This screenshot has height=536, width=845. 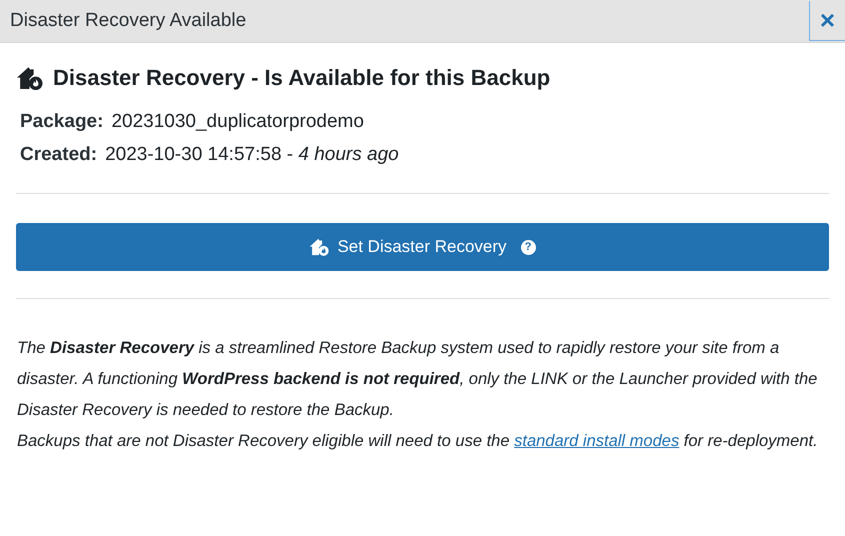 I want to click on set-disaster-recovery-button: Set Disaster Recovery ?, so click(x=422, y=247).